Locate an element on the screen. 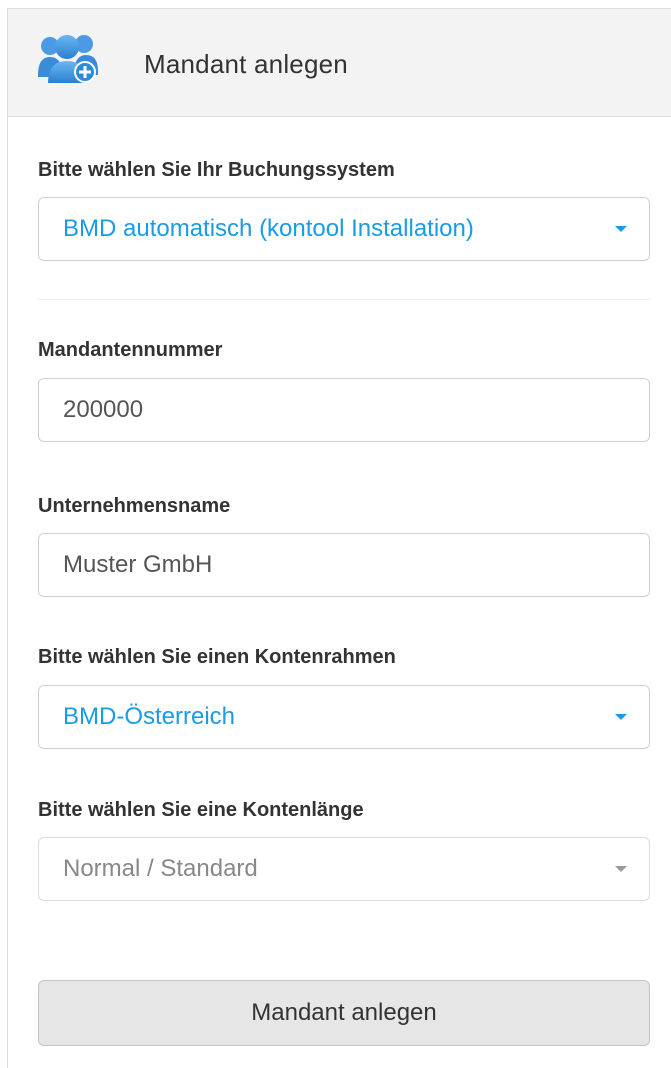 Image resolution: width=671 pixels, height=1068 pixels. booking-system-value: BMD automatisch (kontool Installation) is located at coordinates (268, 228).